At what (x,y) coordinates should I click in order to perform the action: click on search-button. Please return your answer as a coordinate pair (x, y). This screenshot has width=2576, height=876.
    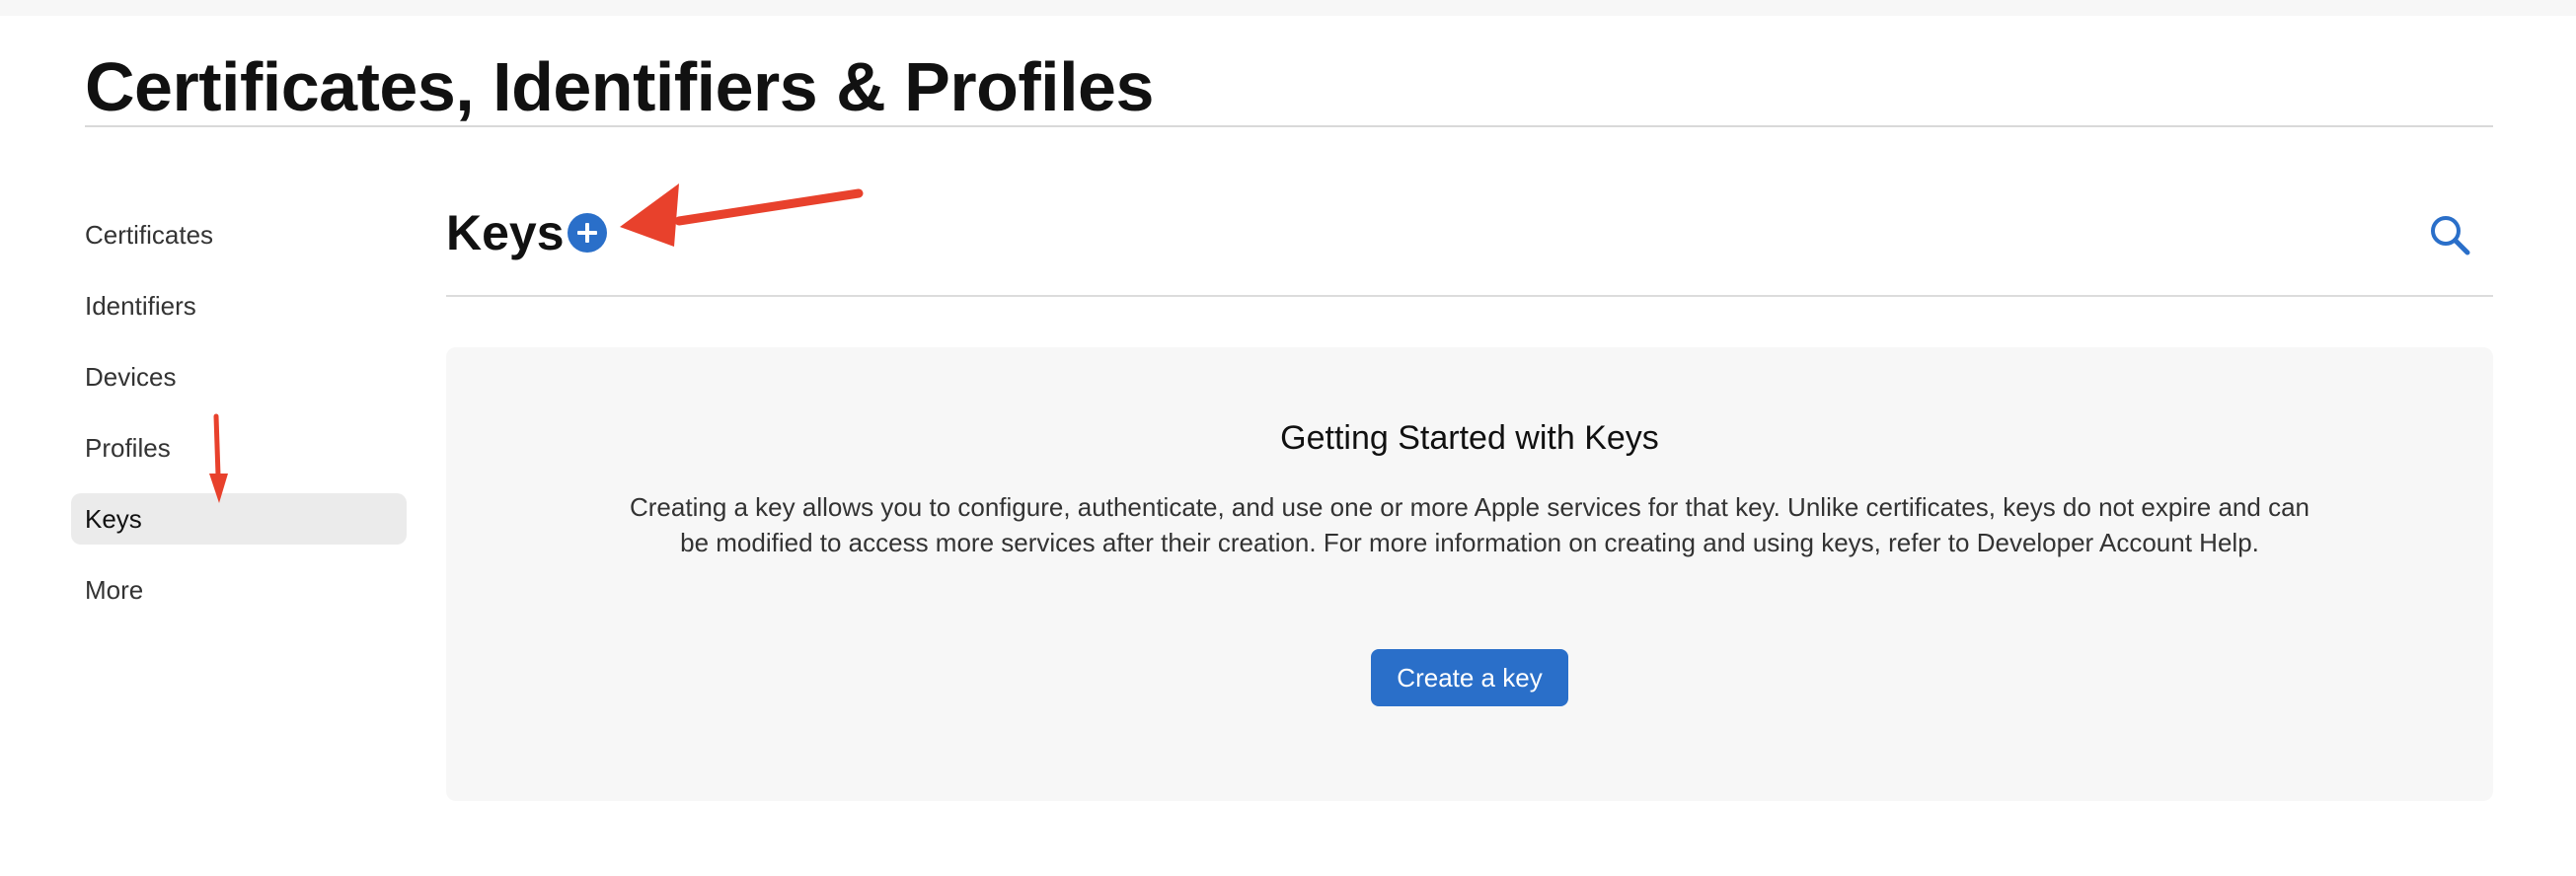
    Looking at the image, I should click on (2450, 235).